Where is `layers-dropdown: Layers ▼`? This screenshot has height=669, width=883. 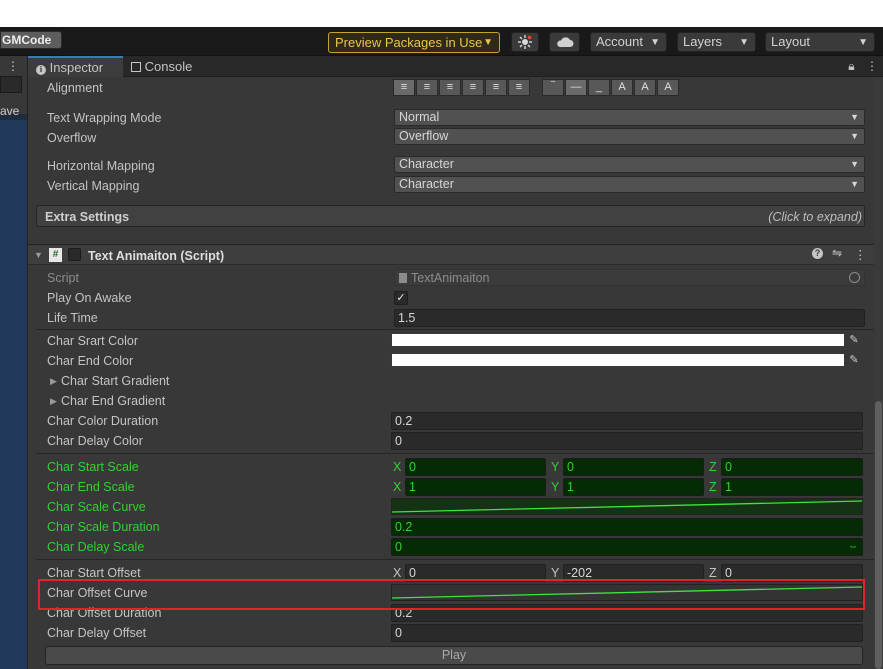 layers-dropdown: Layers ▼ is located at coordinates (716, 42).